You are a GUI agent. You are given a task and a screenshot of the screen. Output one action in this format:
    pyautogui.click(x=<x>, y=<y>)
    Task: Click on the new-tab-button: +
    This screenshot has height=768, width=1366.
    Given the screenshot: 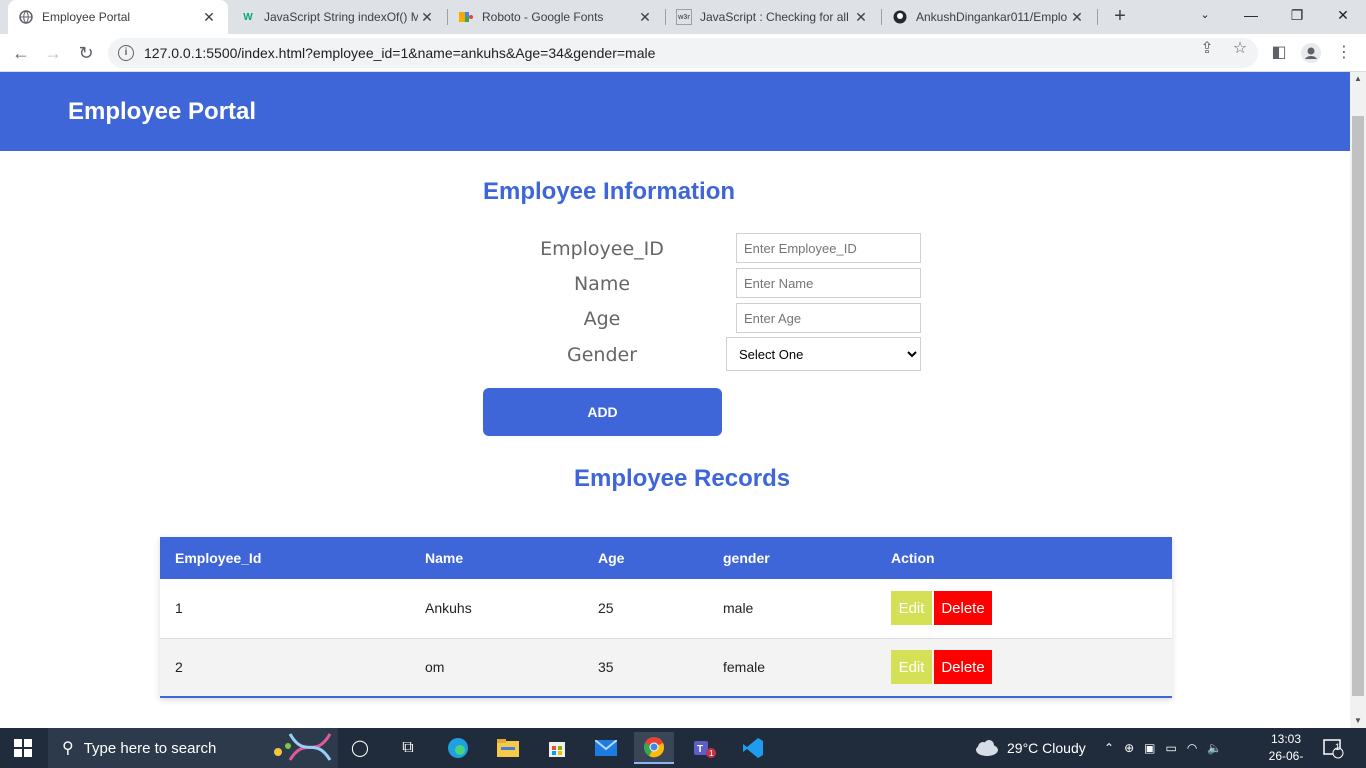 What is the action you would take?
    pyautogui.click(x=1120, y=16)
    